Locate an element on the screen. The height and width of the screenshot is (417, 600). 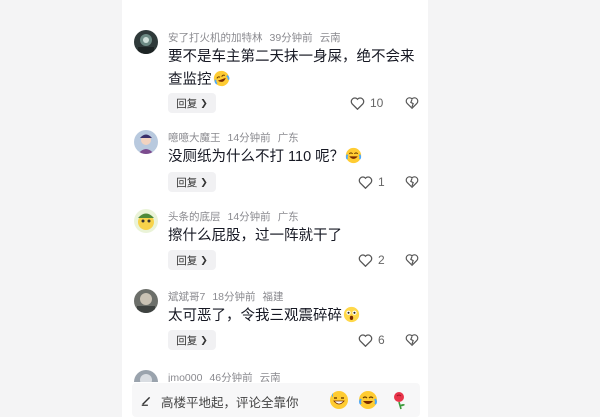
comment-text-content: 没厕纸为什么不打 110 呢？ is located at coordinates (256, 157).